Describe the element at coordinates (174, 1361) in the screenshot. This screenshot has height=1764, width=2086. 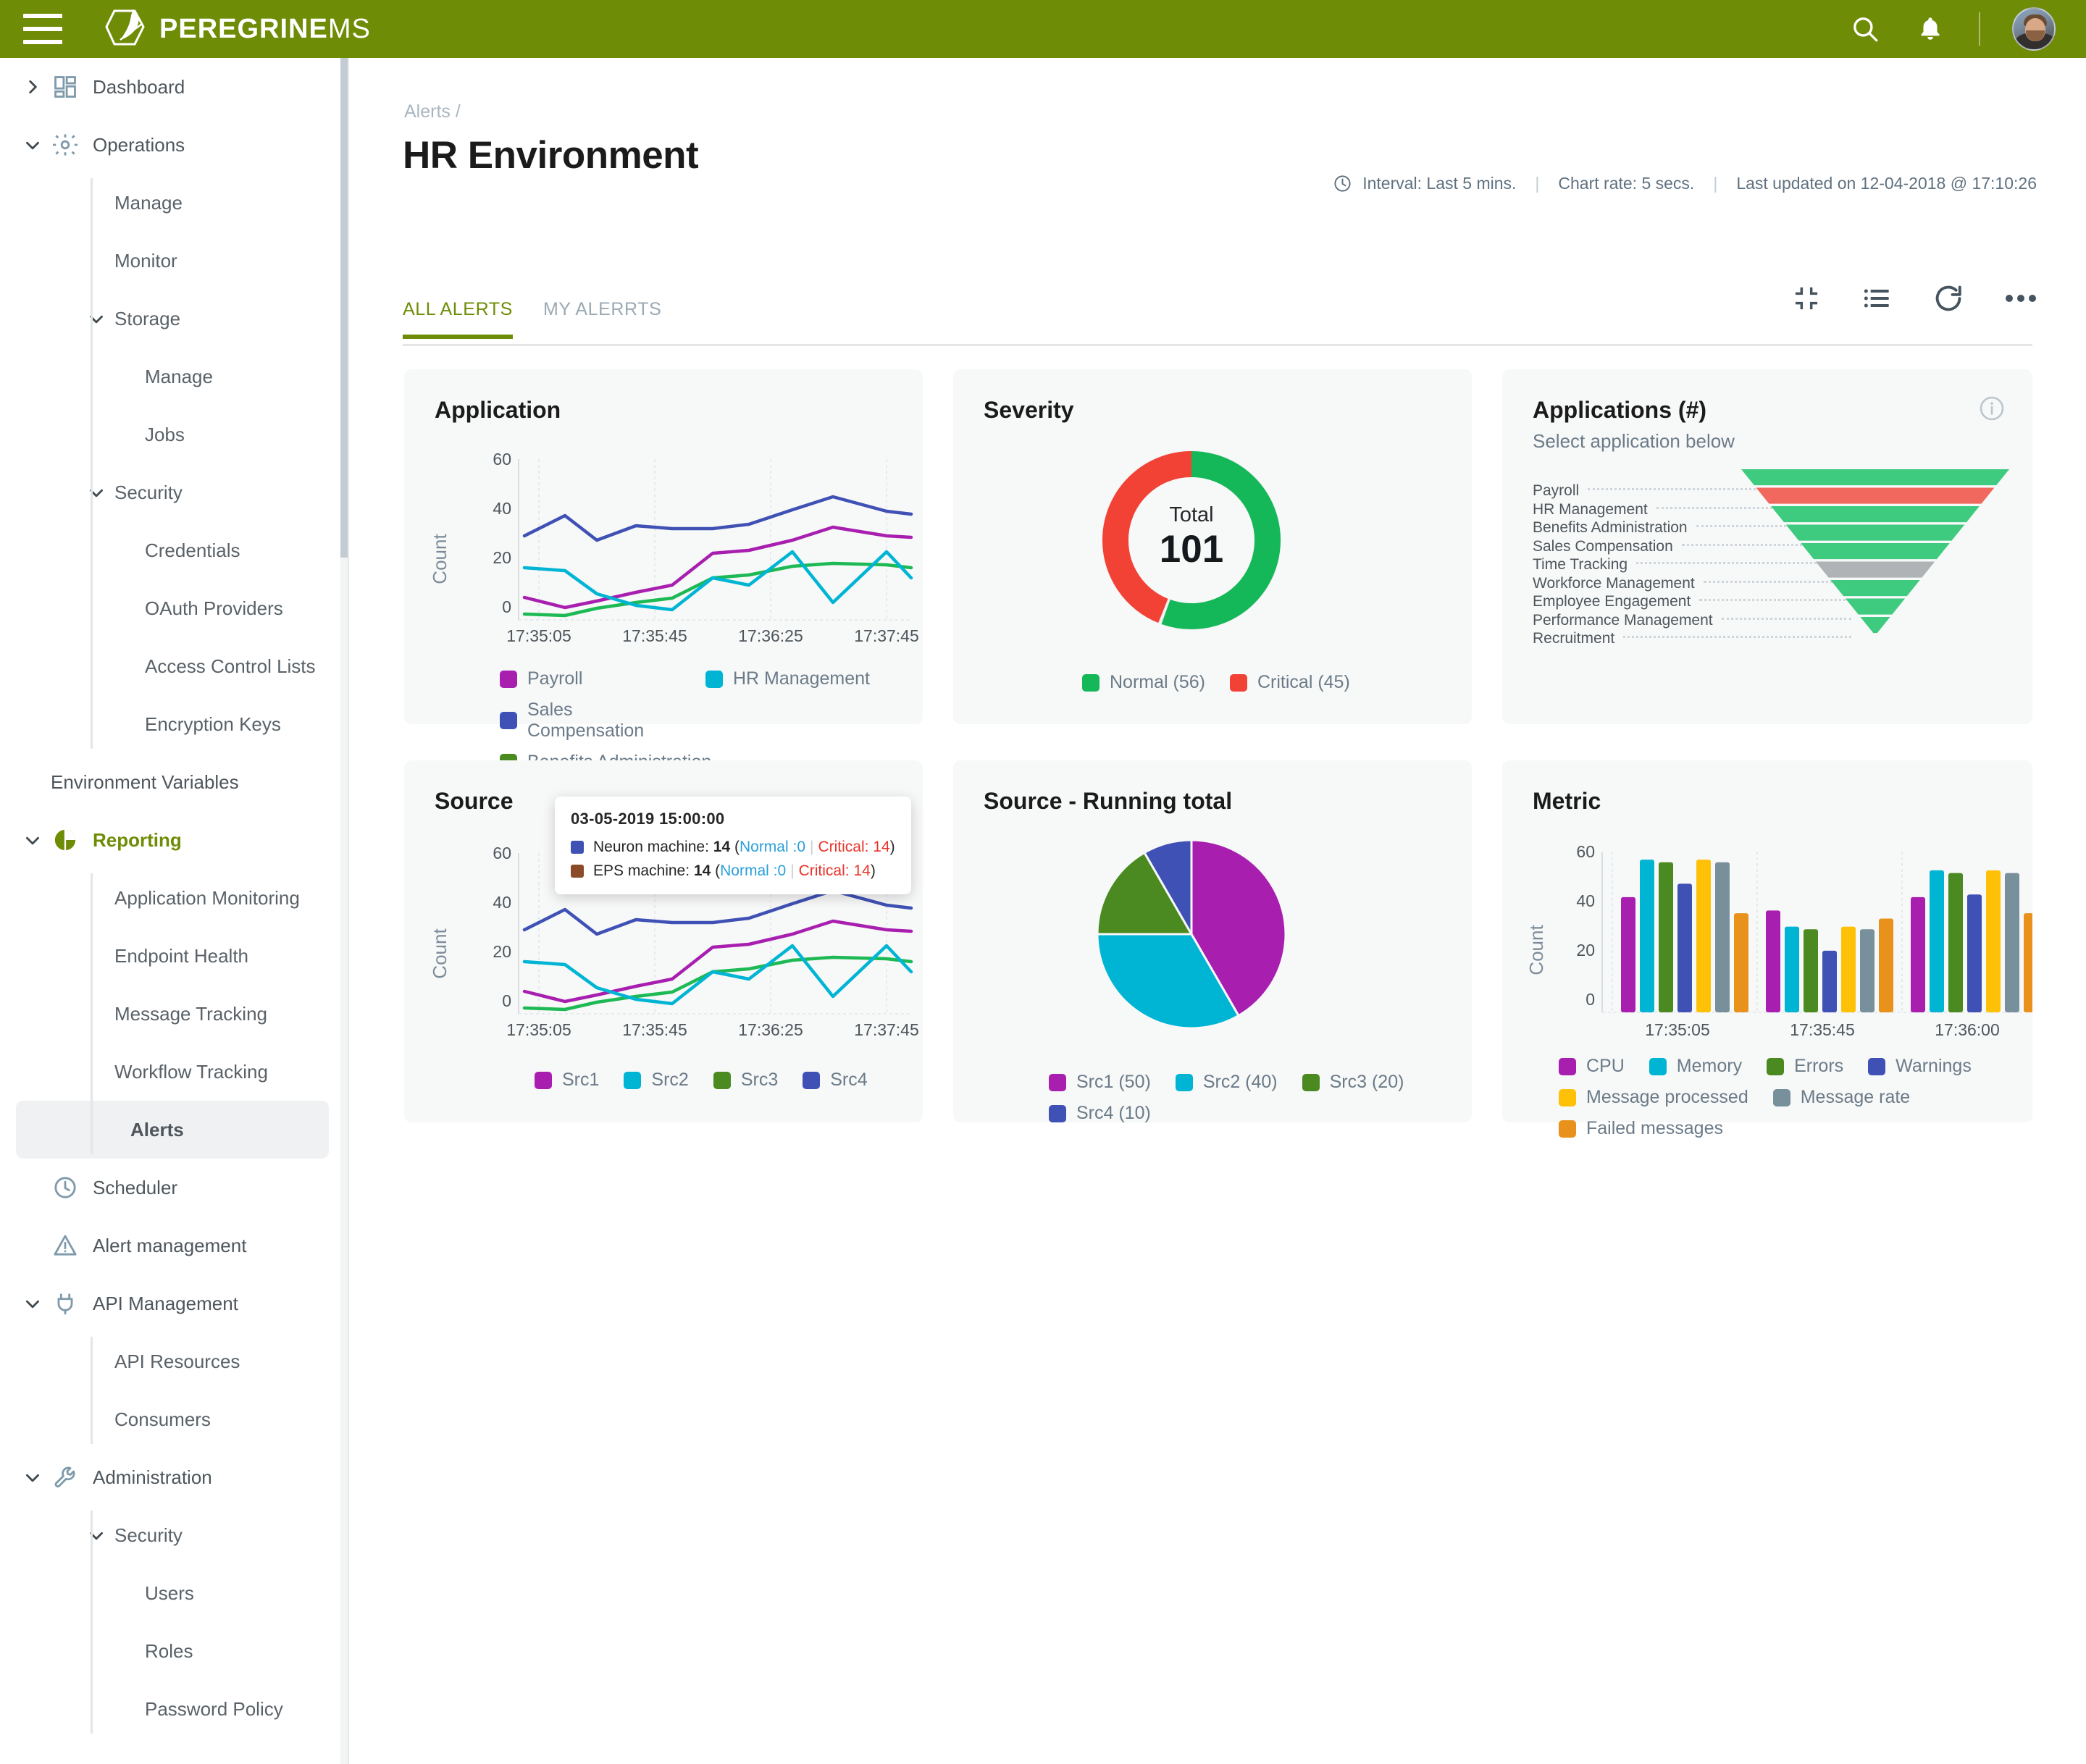
I see `sidebar-item-api-resources: API Resources` at that location.